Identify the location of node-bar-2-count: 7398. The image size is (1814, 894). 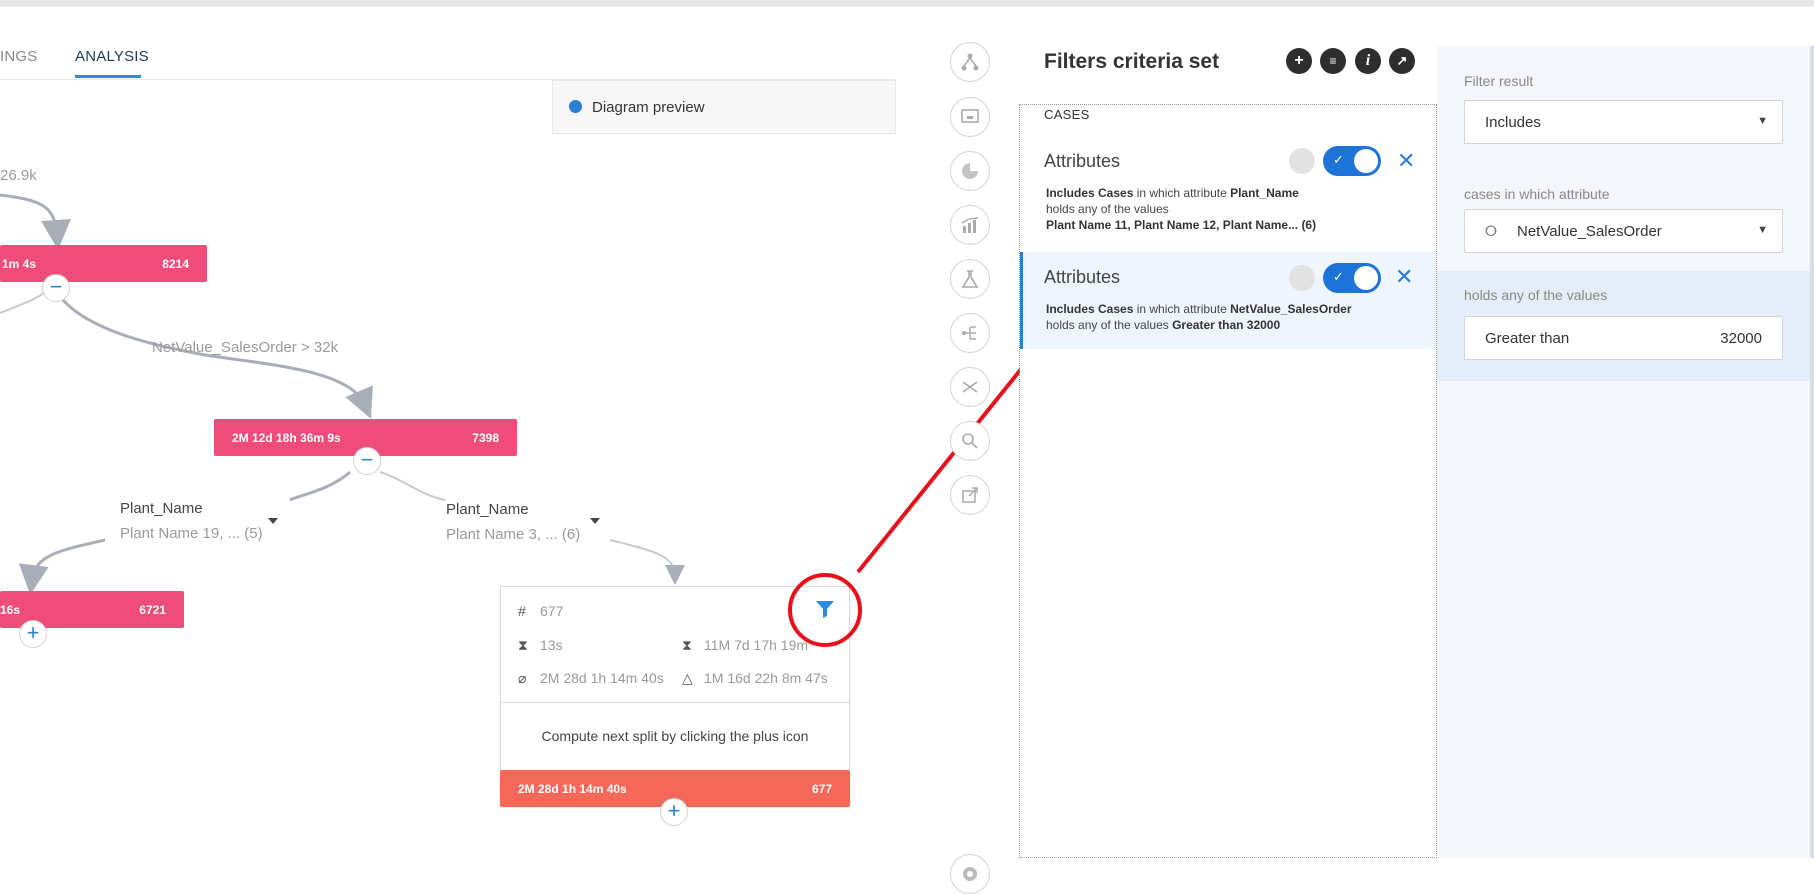
(485, 438).